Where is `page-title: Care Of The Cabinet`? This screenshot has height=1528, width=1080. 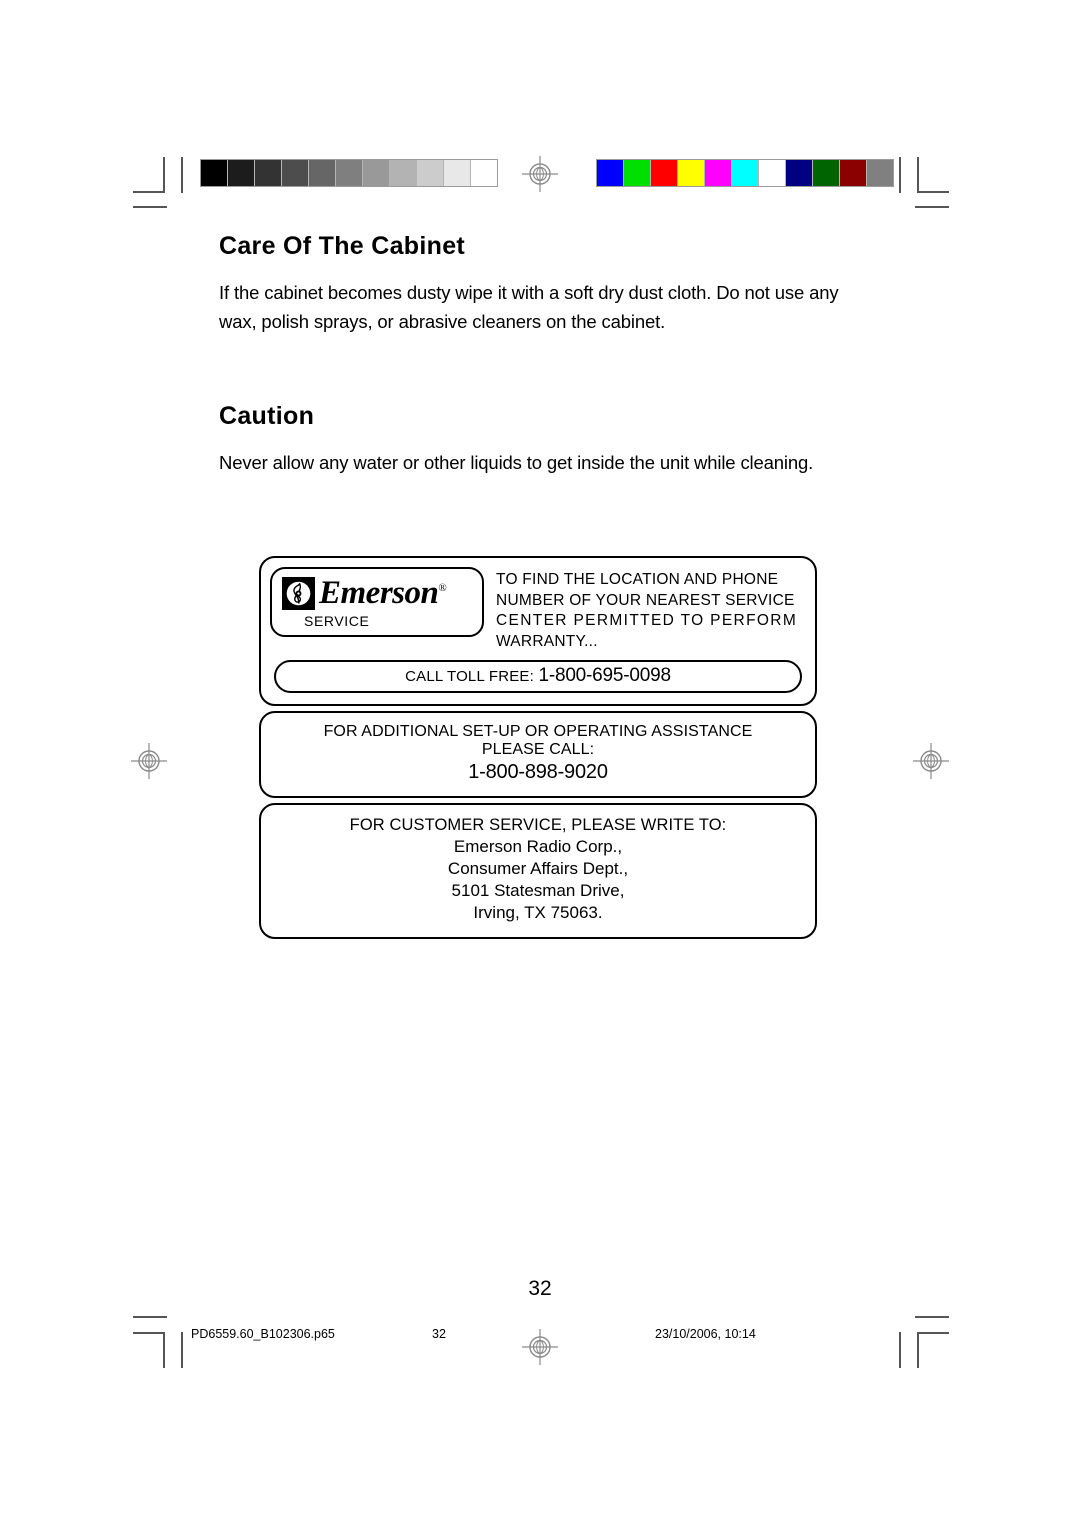 page-title: Care Of The Cabinet is located at coordinates (342, 246).